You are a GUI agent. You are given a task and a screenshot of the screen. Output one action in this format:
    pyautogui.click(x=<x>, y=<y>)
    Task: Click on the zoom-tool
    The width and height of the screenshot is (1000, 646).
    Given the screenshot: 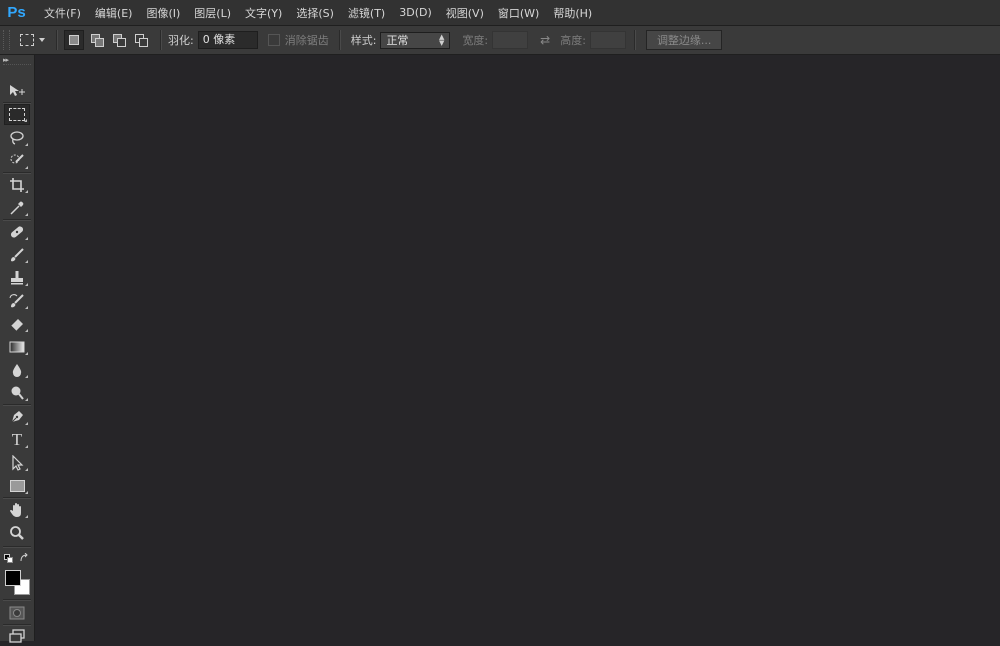 What is the action you would take?
    pyautogui.click(x=17, y=532)
    